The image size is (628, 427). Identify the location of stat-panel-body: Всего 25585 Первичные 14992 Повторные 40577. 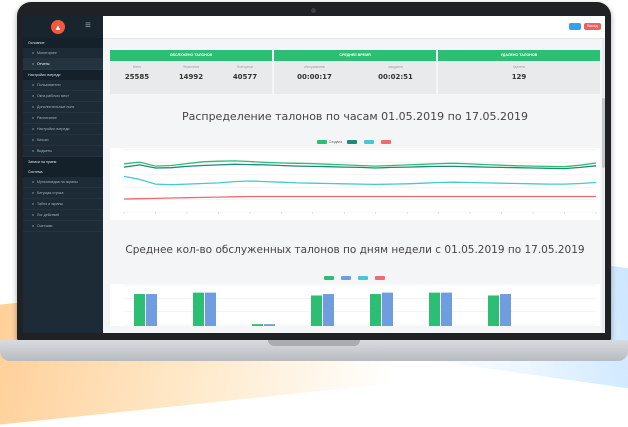
(191, 71).